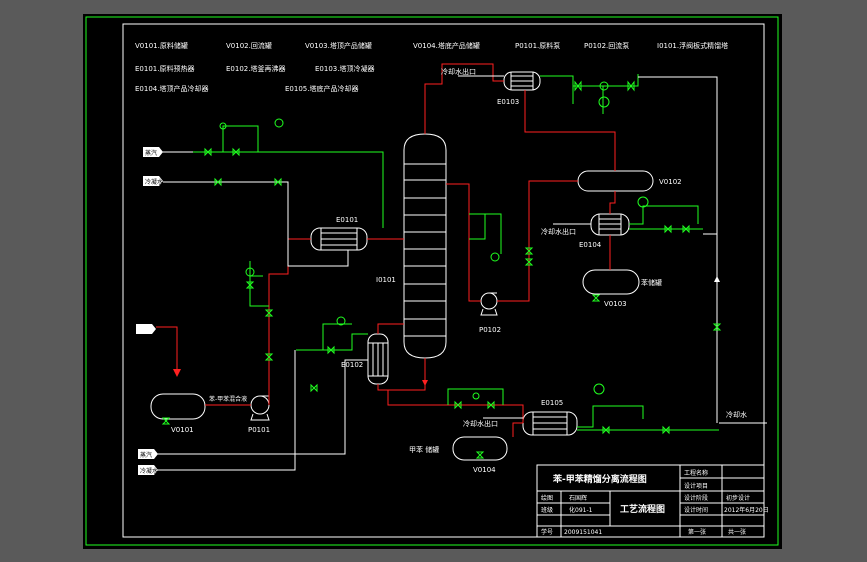 The width and height of the screenshot is (867, 562). I want to click on legend-p0102: P0102.回流泵, so click(606, 45).